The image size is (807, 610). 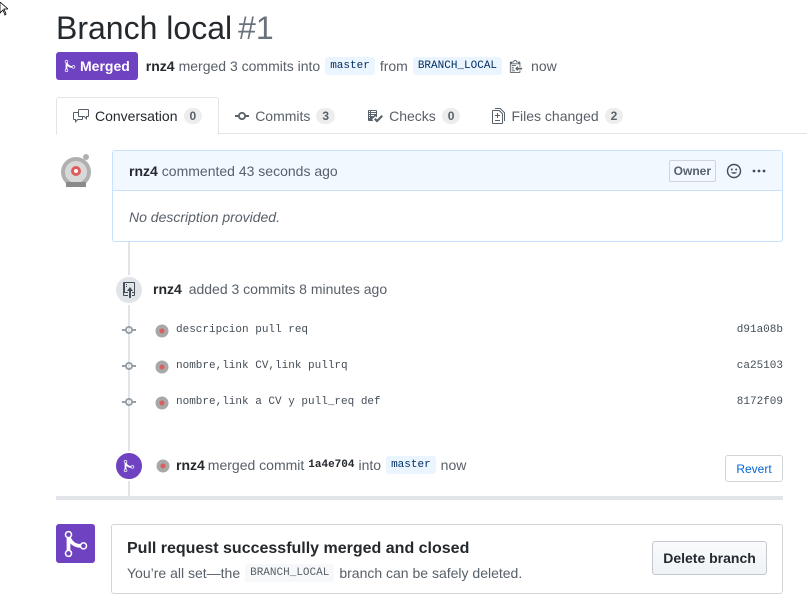 I want to click on comment-body: No description provided., so click(x=204, y=217).